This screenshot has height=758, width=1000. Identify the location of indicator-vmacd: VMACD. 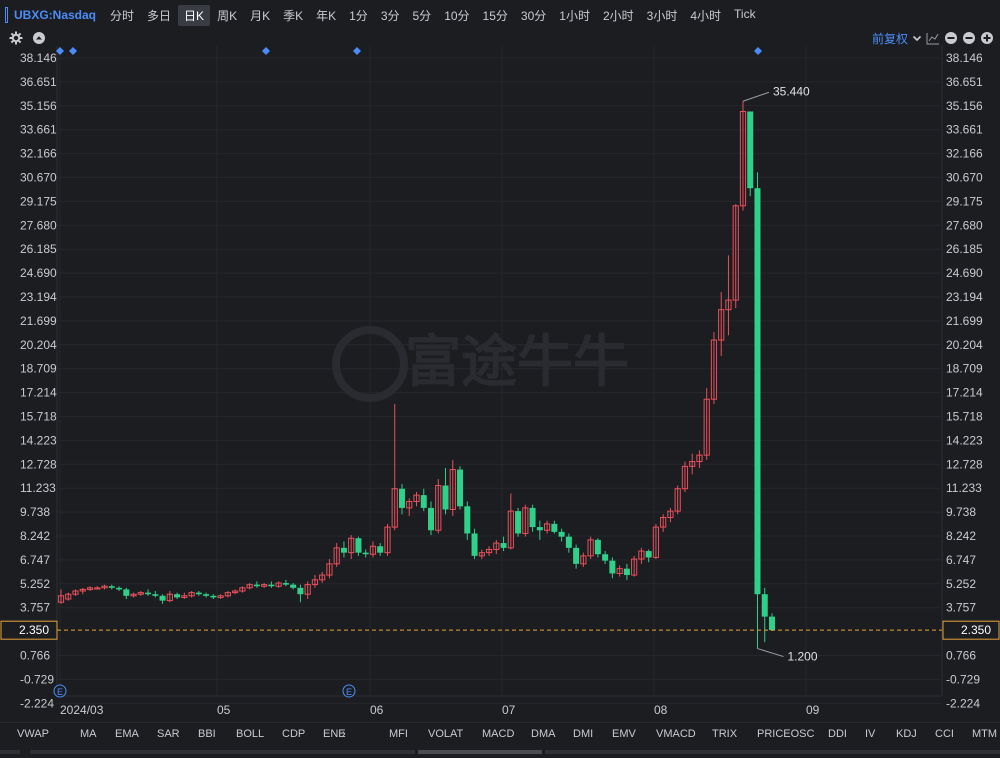
(676, 734).